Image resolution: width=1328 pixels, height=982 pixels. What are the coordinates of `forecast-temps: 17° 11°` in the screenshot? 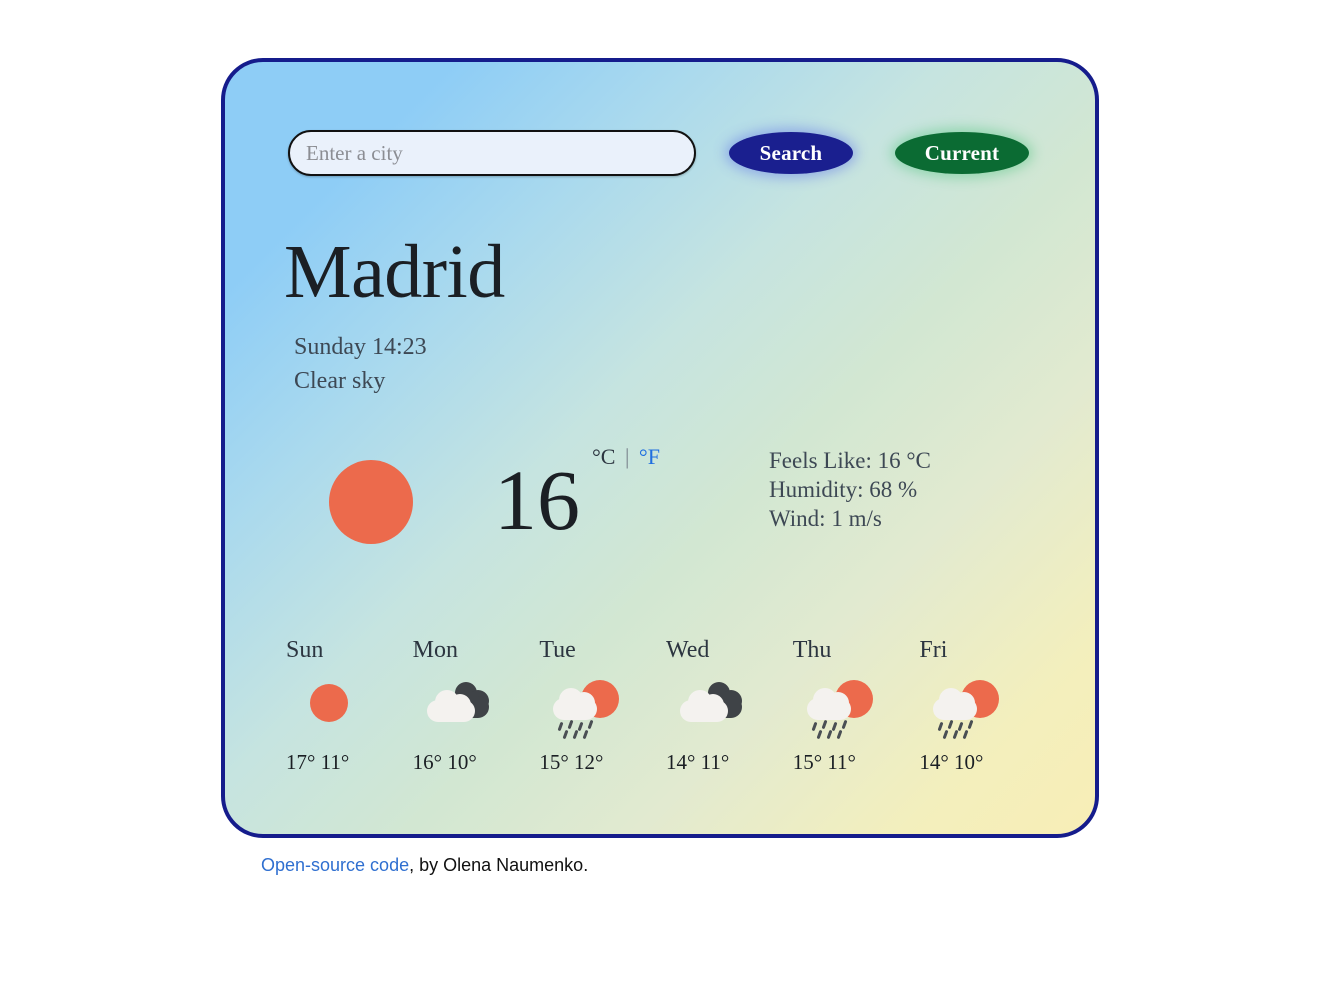 It's located at (318, 762).